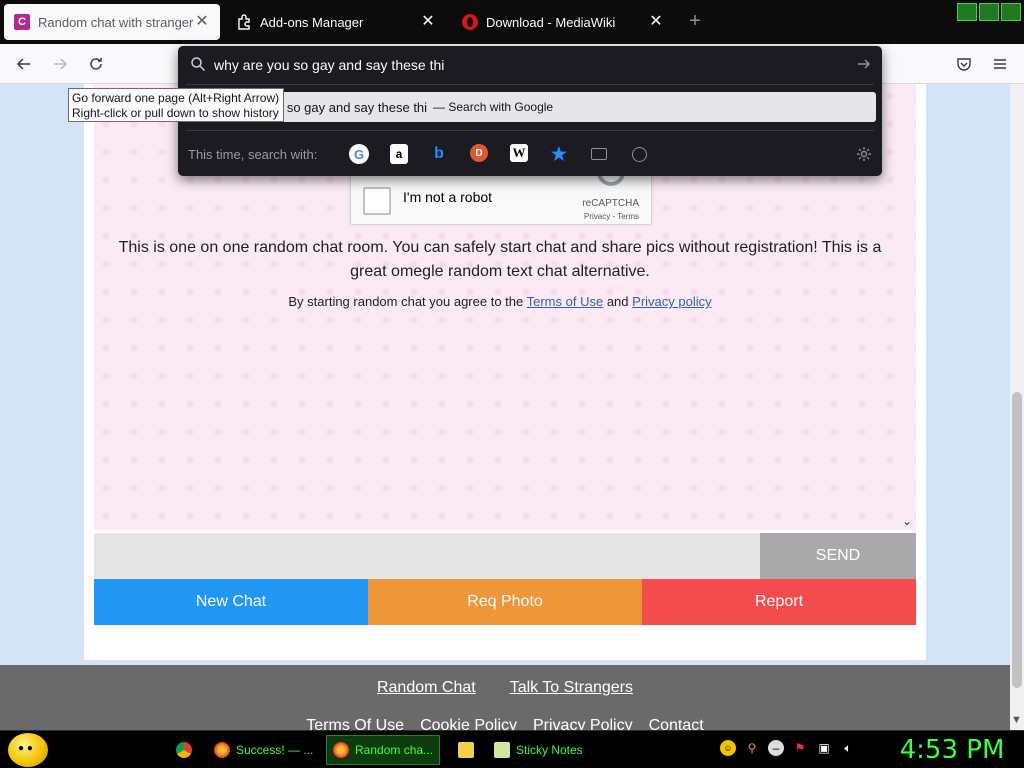 This screenshot has height=768, width=1024. I want to click on taskbar-item-label: Sticky Notes, so click(549, 750).